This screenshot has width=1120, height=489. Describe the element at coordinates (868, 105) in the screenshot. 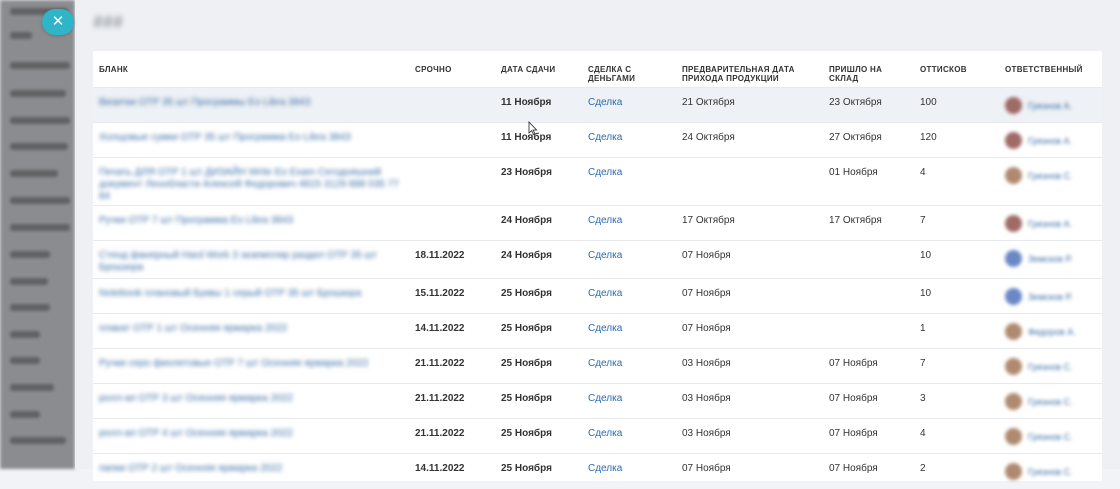

I see `cell-arrived: 23 Октября` at that location.